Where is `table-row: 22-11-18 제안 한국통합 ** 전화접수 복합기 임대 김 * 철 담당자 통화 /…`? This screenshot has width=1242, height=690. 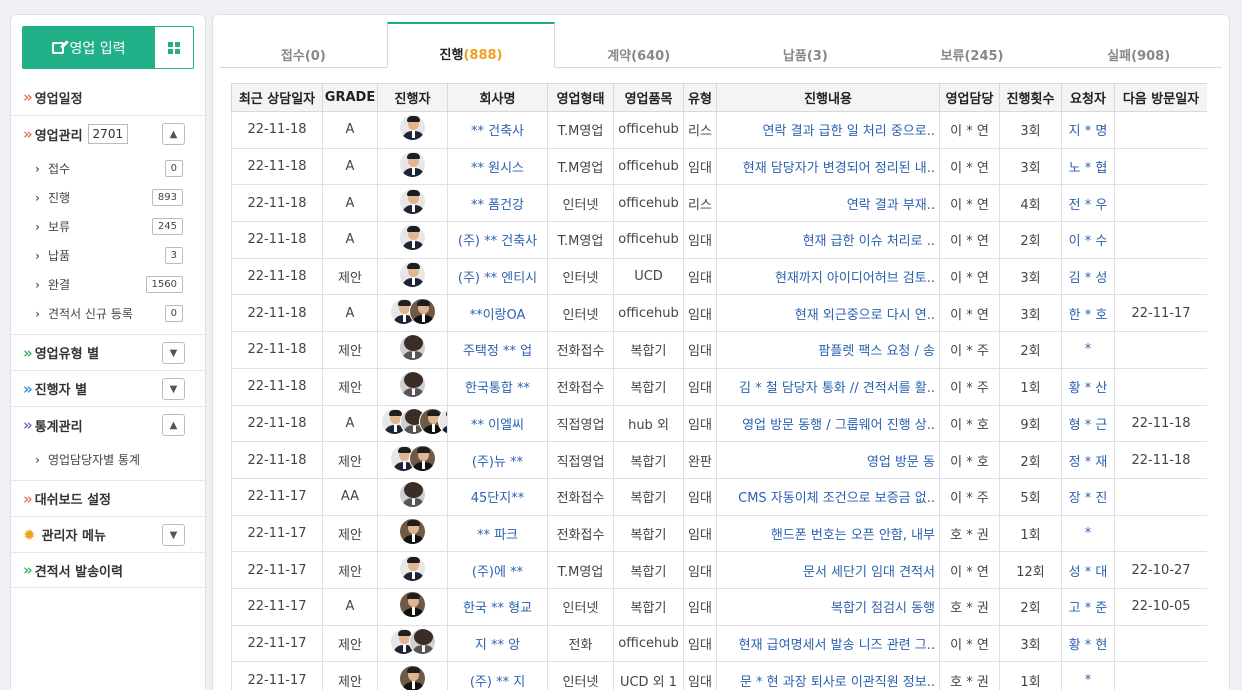
table-row: 22-11-18 제안 한국통합 ** 전화접수 복합기 임대 김 * 철 담당자 통화 /… is located at coordinates (719, 386).